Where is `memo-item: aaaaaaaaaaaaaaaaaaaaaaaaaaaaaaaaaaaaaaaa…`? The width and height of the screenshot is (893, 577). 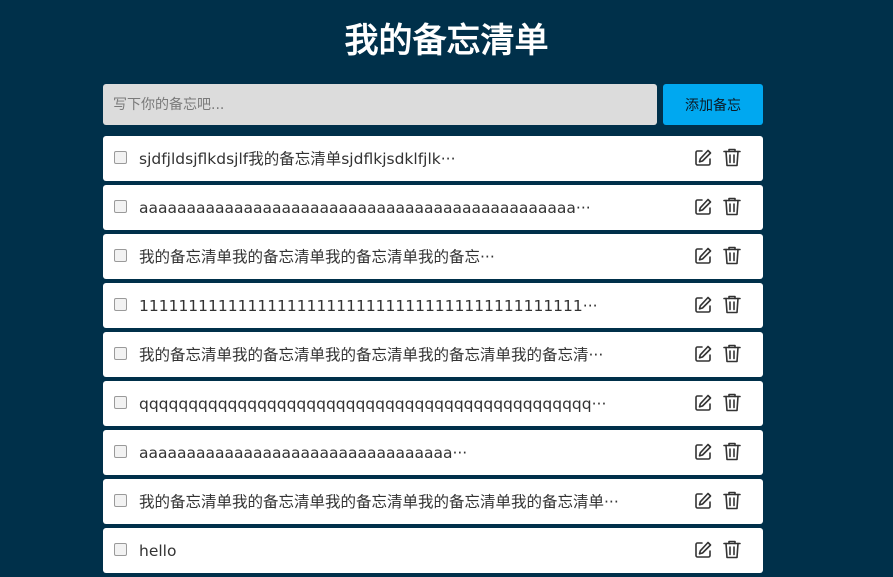 memo-item: aaaaaaaaaaaaaaaaaaaaaaaaaaaaaaaaaaaaaaaa… is located at coordinates (433, 207).